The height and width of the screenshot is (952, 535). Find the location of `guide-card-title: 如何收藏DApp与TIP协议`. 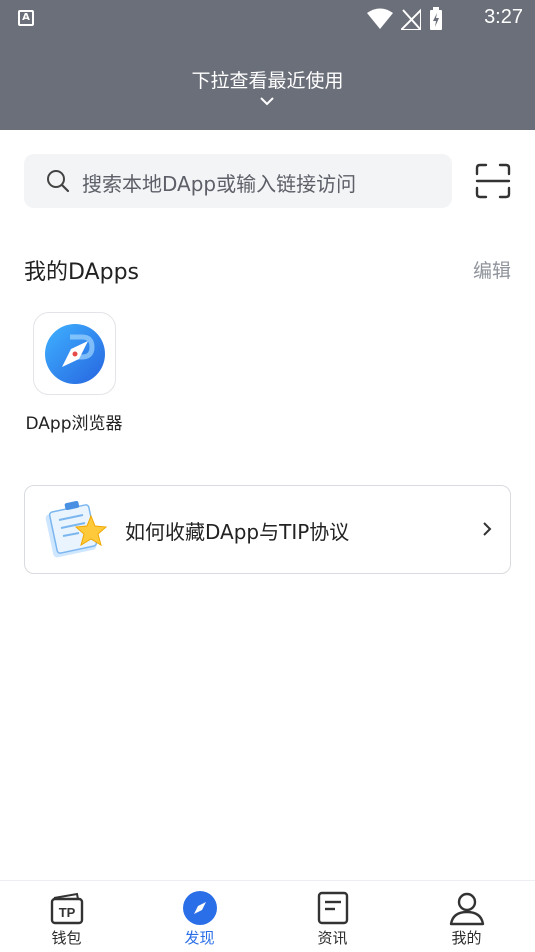

guide-card-title: 如何收藏DApp与TIP协议 is located at coordinates (237, 532).